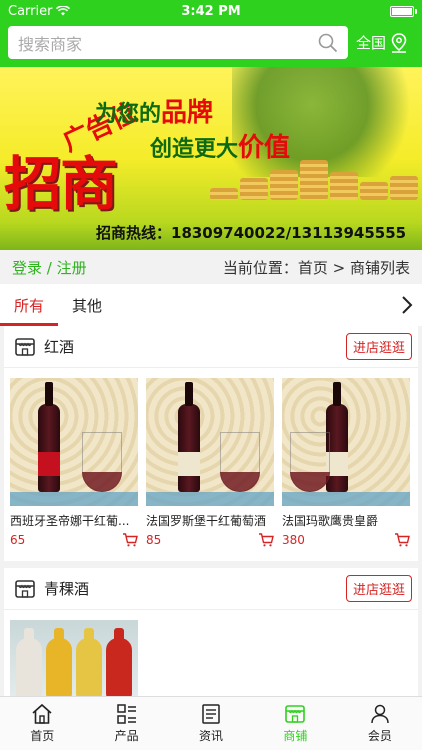 This screenshot has height=750, width=422. What do you see at coordinates (29, 305) in the screenshot?
I see `tab-all: 所有` at bounding box center [29, 305].